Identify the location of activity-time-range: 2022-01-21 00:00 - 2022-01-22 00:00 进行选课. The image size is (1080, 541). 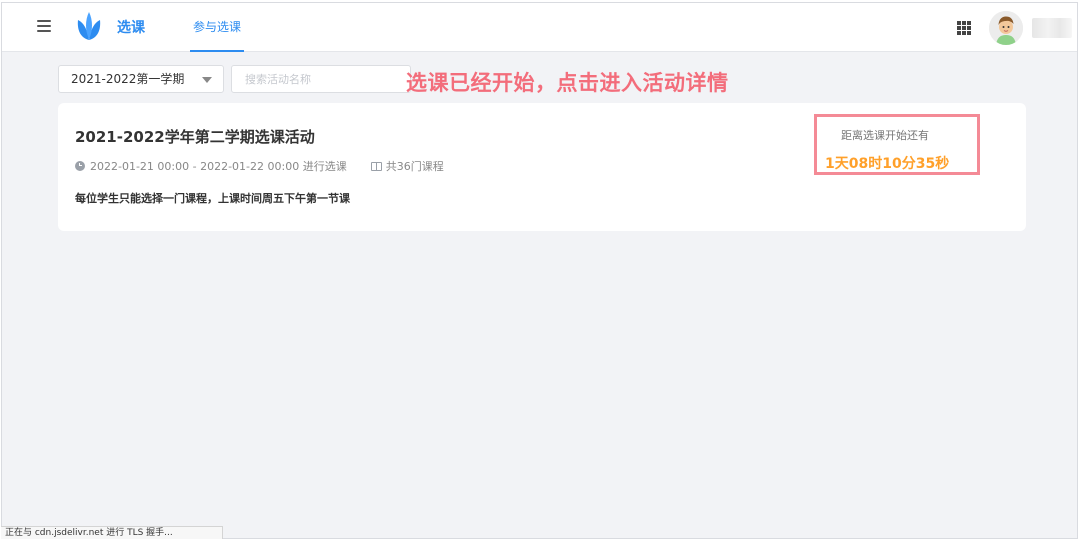
(218, 166).